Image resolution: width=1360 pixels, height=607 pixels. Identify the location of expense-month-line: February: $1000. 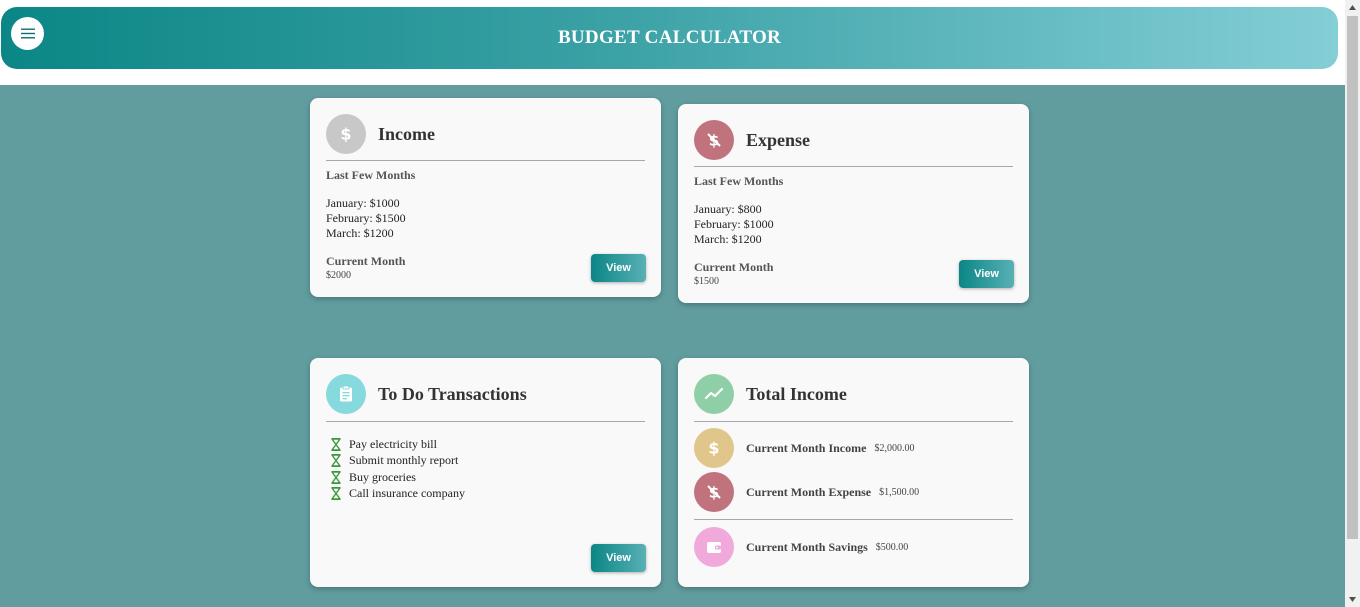
(734, 224).